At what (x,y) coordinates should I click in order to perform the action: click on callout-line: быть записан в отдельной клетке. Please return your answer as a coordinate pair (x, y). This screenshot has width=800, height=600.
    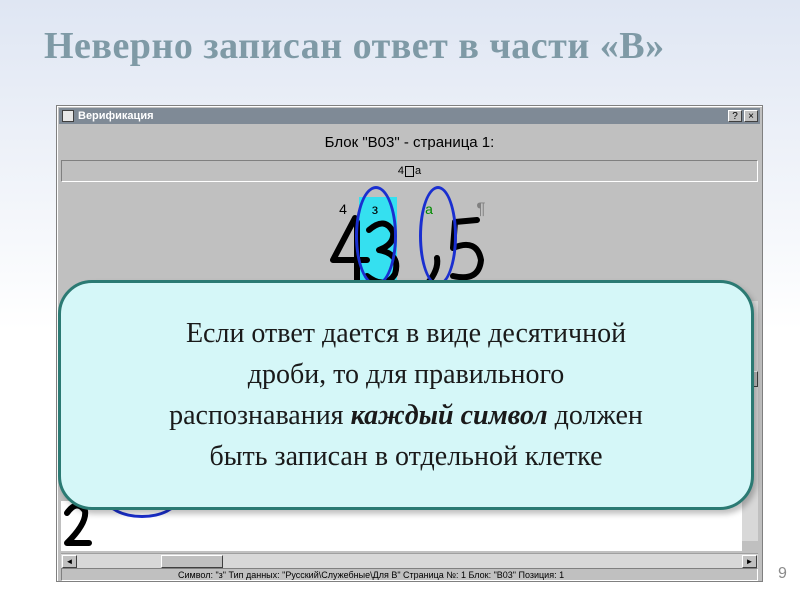
    Looking at the image, I should click on (406, 456).